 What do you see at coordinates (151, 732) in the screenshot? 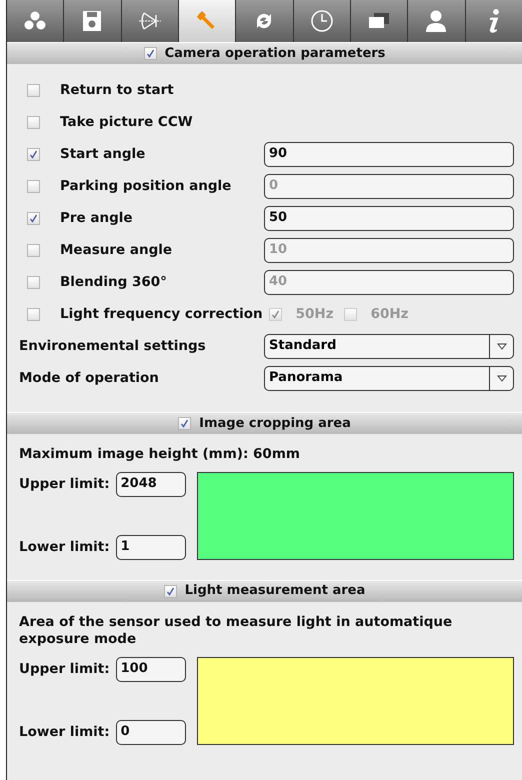
I see `limit-field: 0` at bounding box center [151, 732].